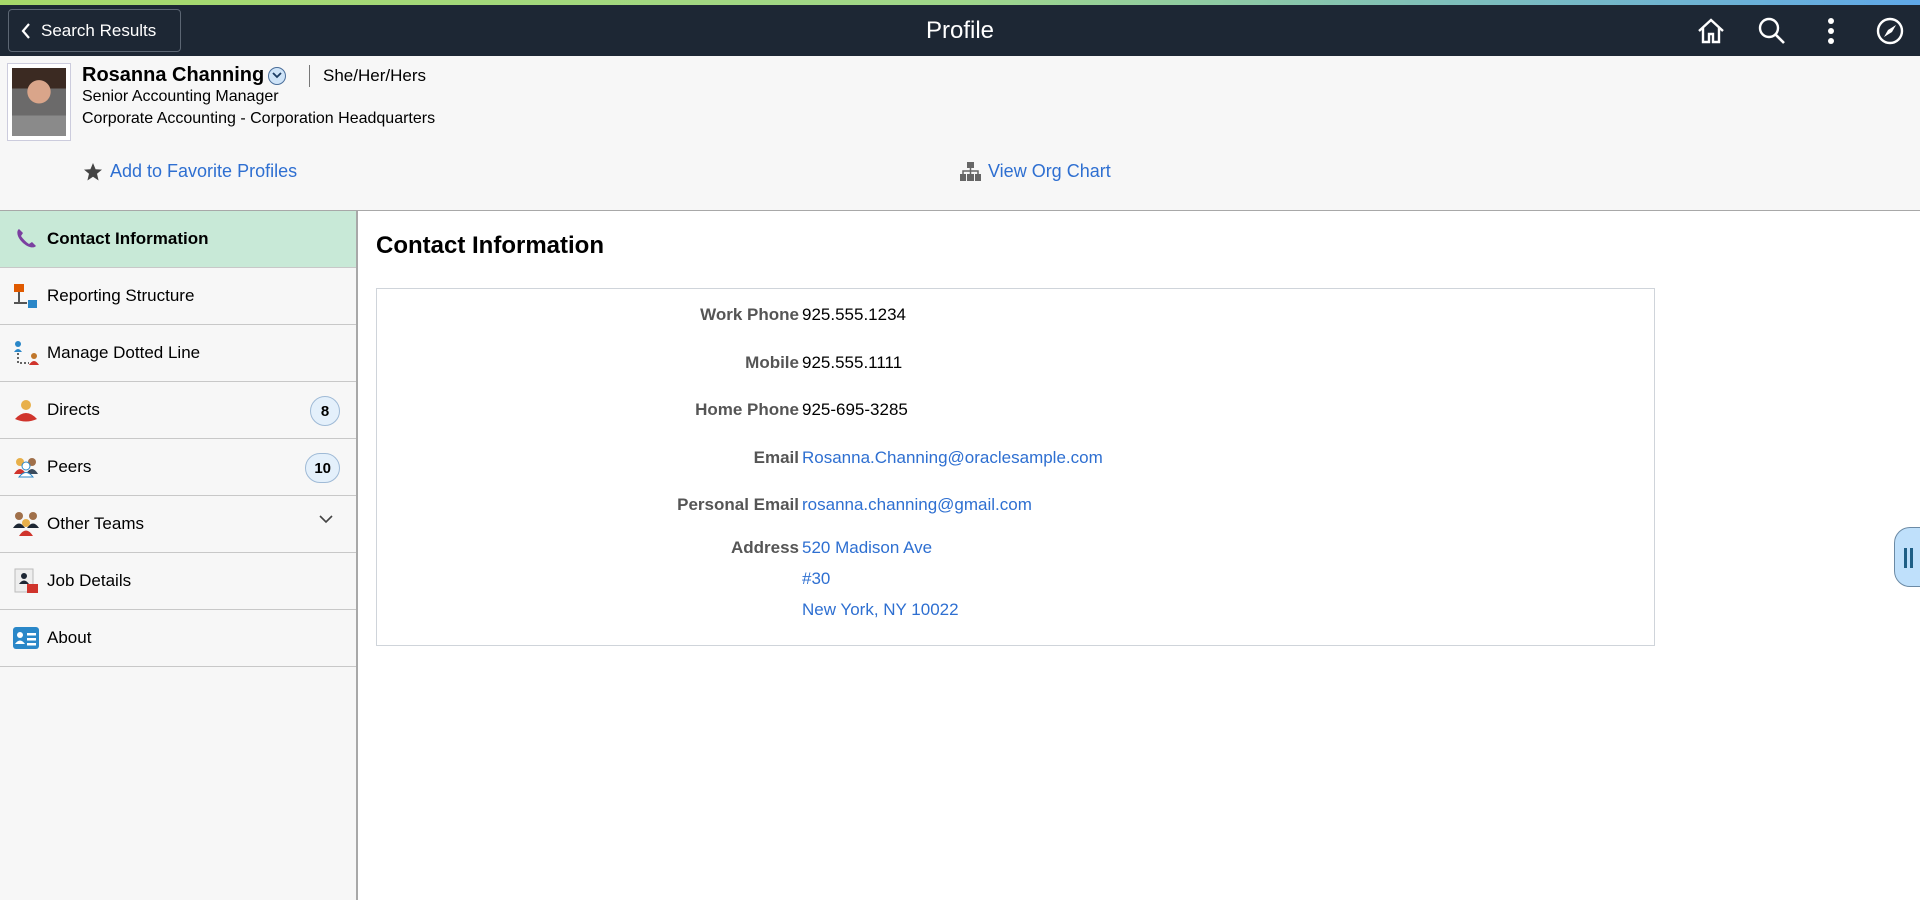 The width and height of the screenshot is (1920, 900). I want to click on item-label: Reporting Structure, so click(121, 295).